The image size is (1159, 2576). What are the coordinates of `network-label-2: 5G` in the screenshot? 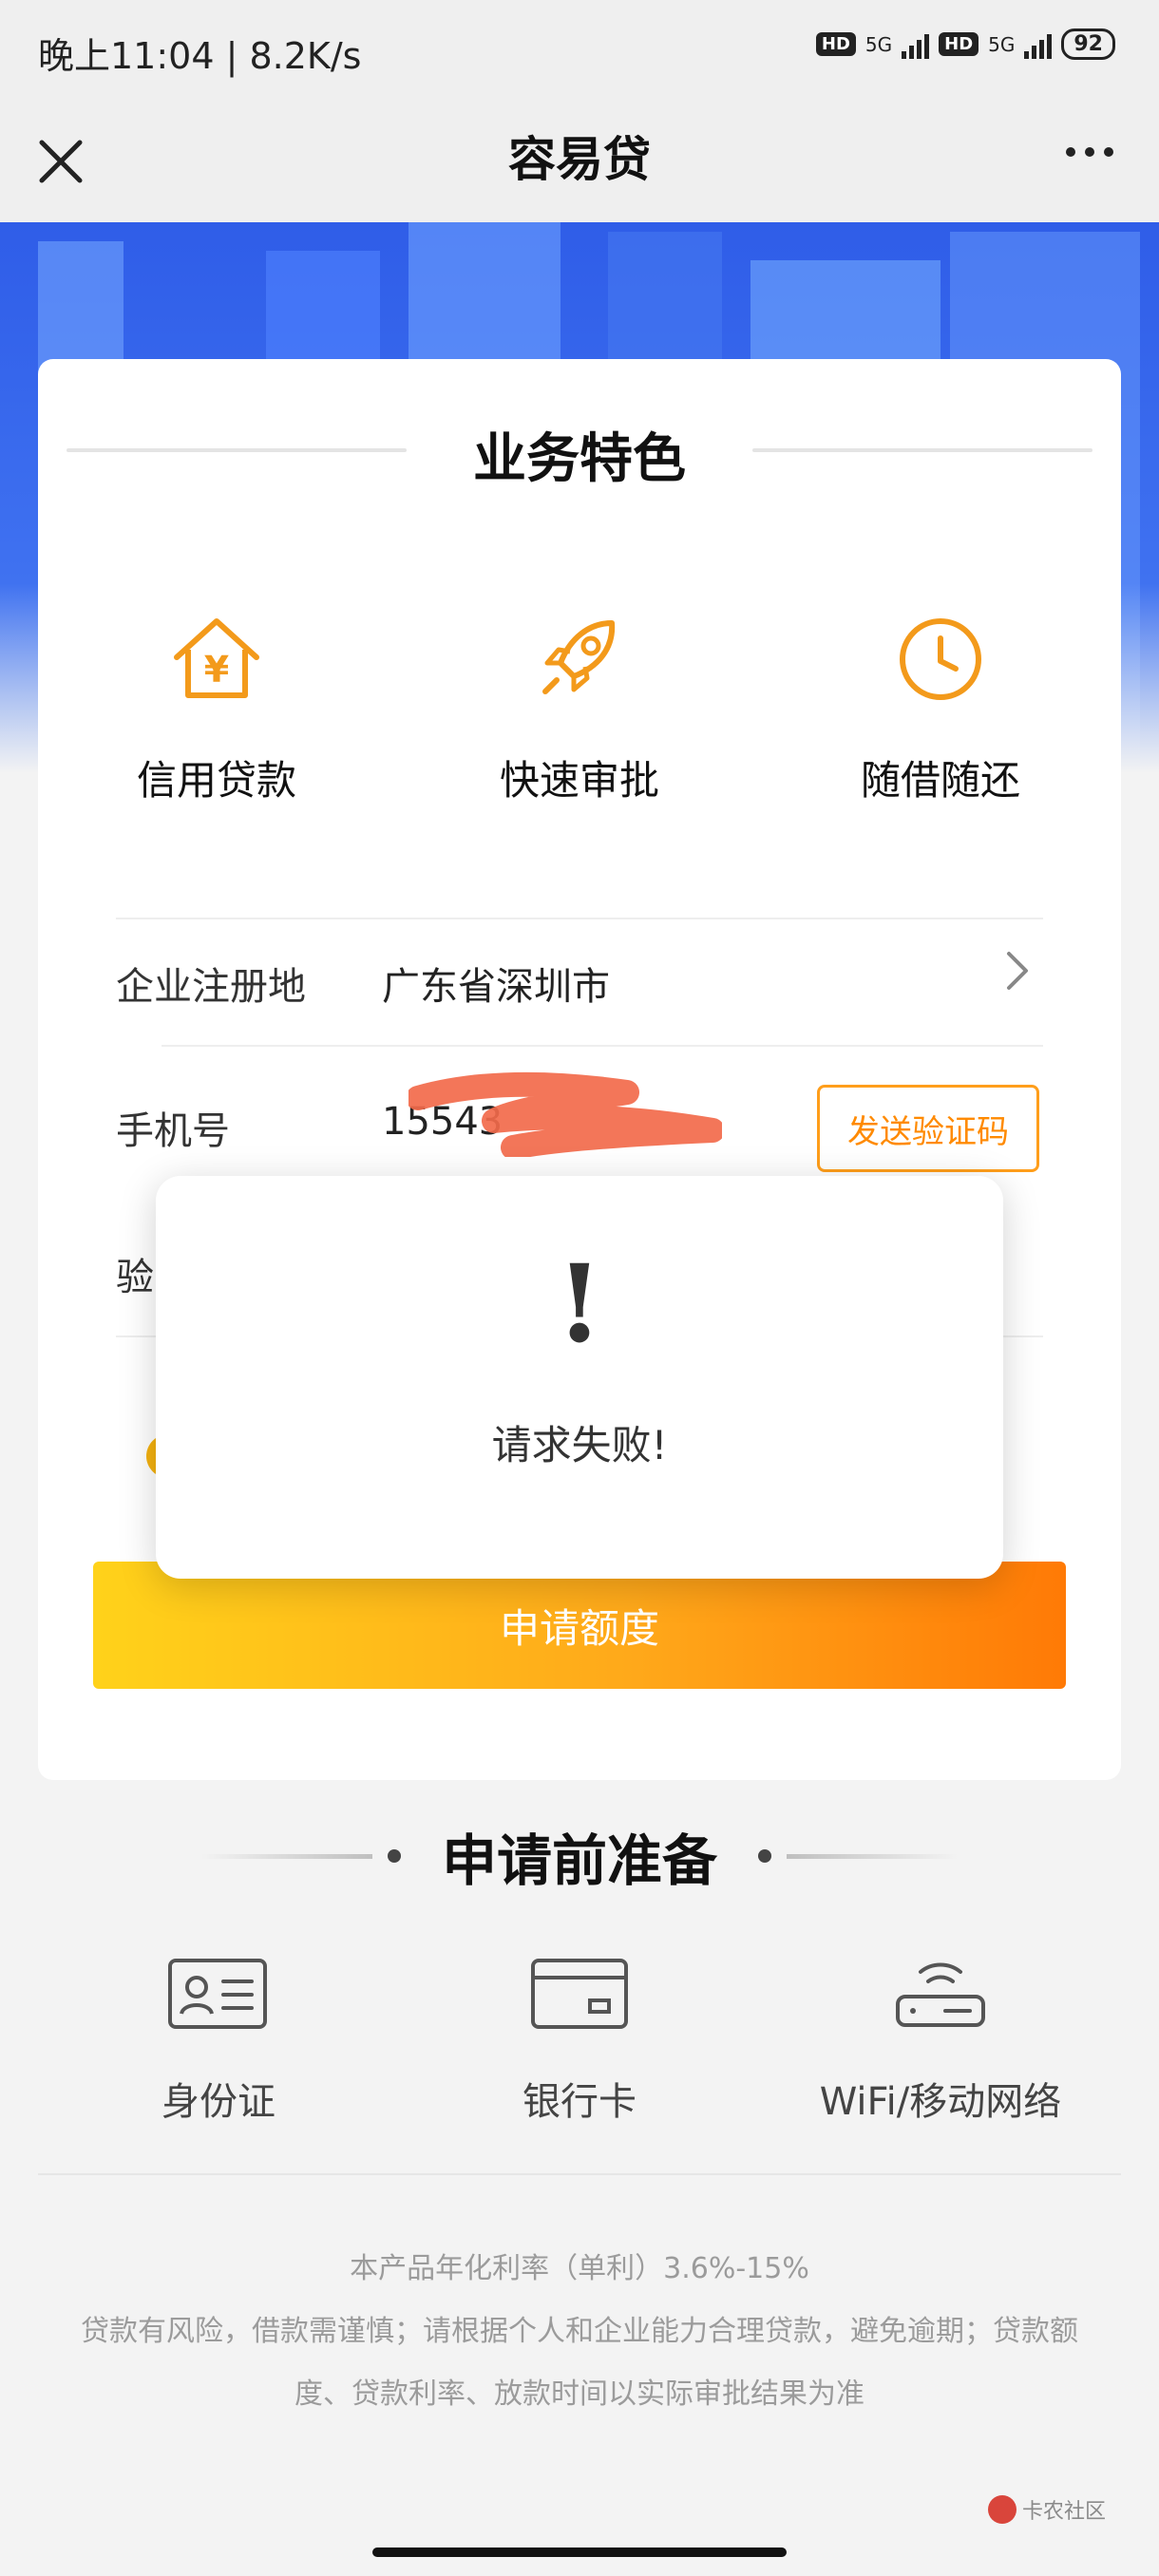 It's located at (1002, 44).